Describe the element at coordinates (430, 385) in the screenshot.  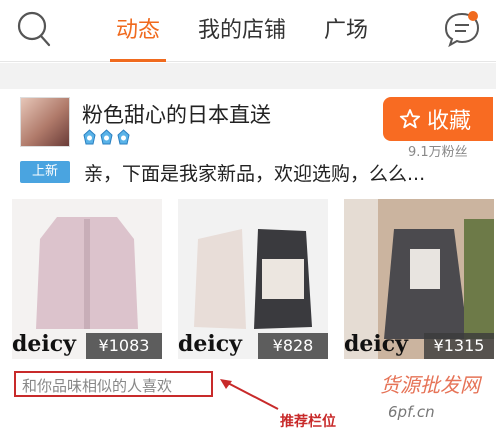
I see `watermark-logo: 货源批发网` at that location.